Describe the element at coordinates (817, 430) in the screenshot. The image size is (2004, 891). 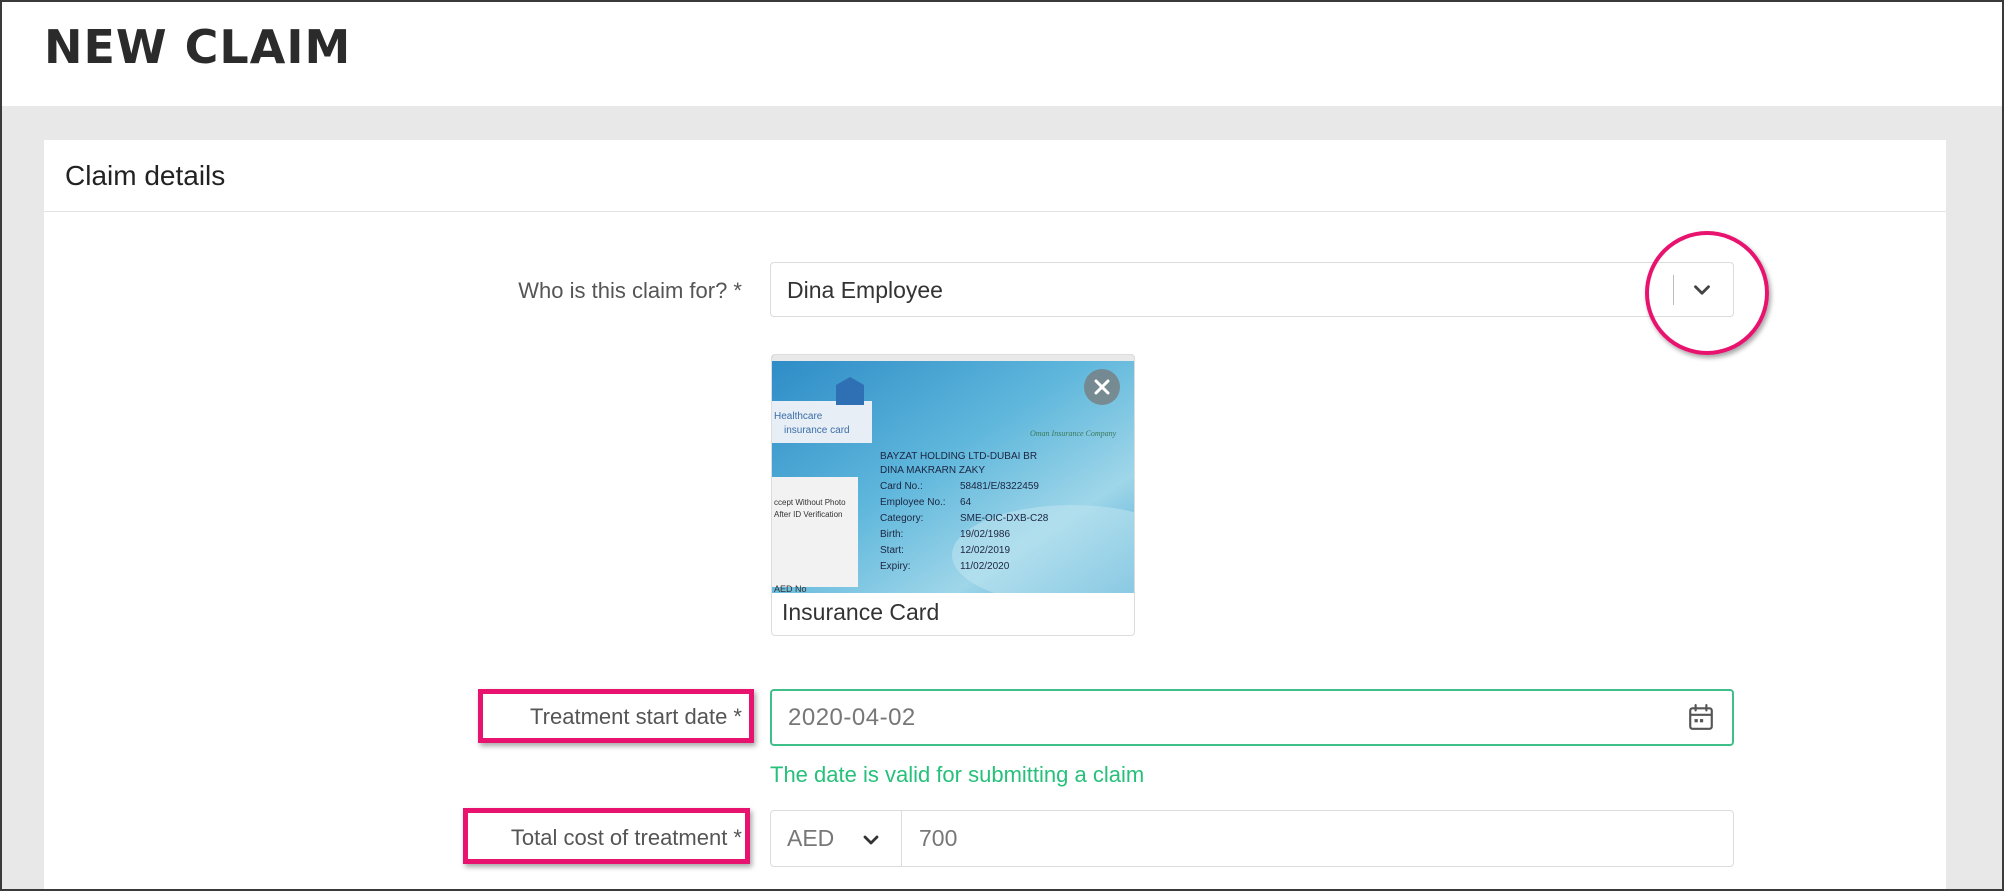
I see `svg-text: insurance card` at that location.